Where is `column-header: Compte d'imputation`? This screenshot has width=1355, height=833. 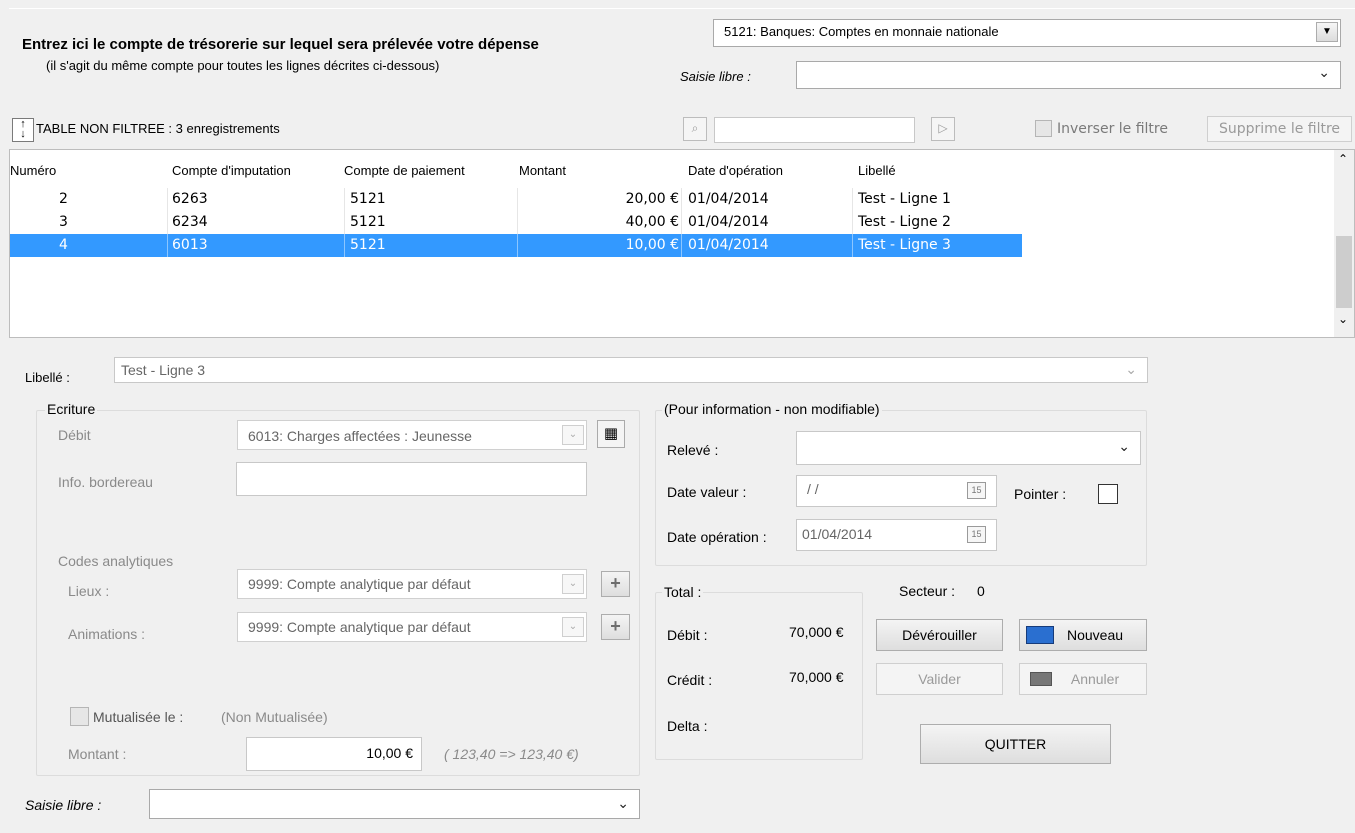
column-header: Compte d'imputation is located at coordinates (231, 170).